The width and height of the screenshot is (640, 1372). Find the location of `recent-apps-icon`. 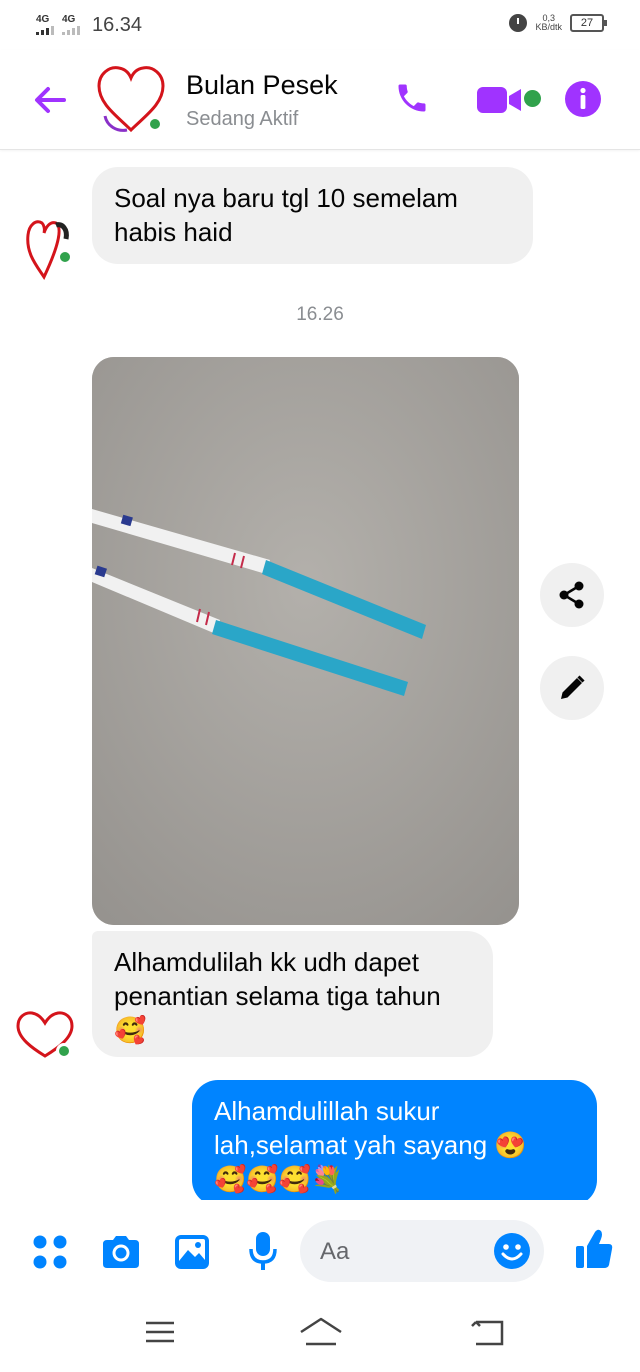

recent-apps-icon is located at coordinates (160, 1332).